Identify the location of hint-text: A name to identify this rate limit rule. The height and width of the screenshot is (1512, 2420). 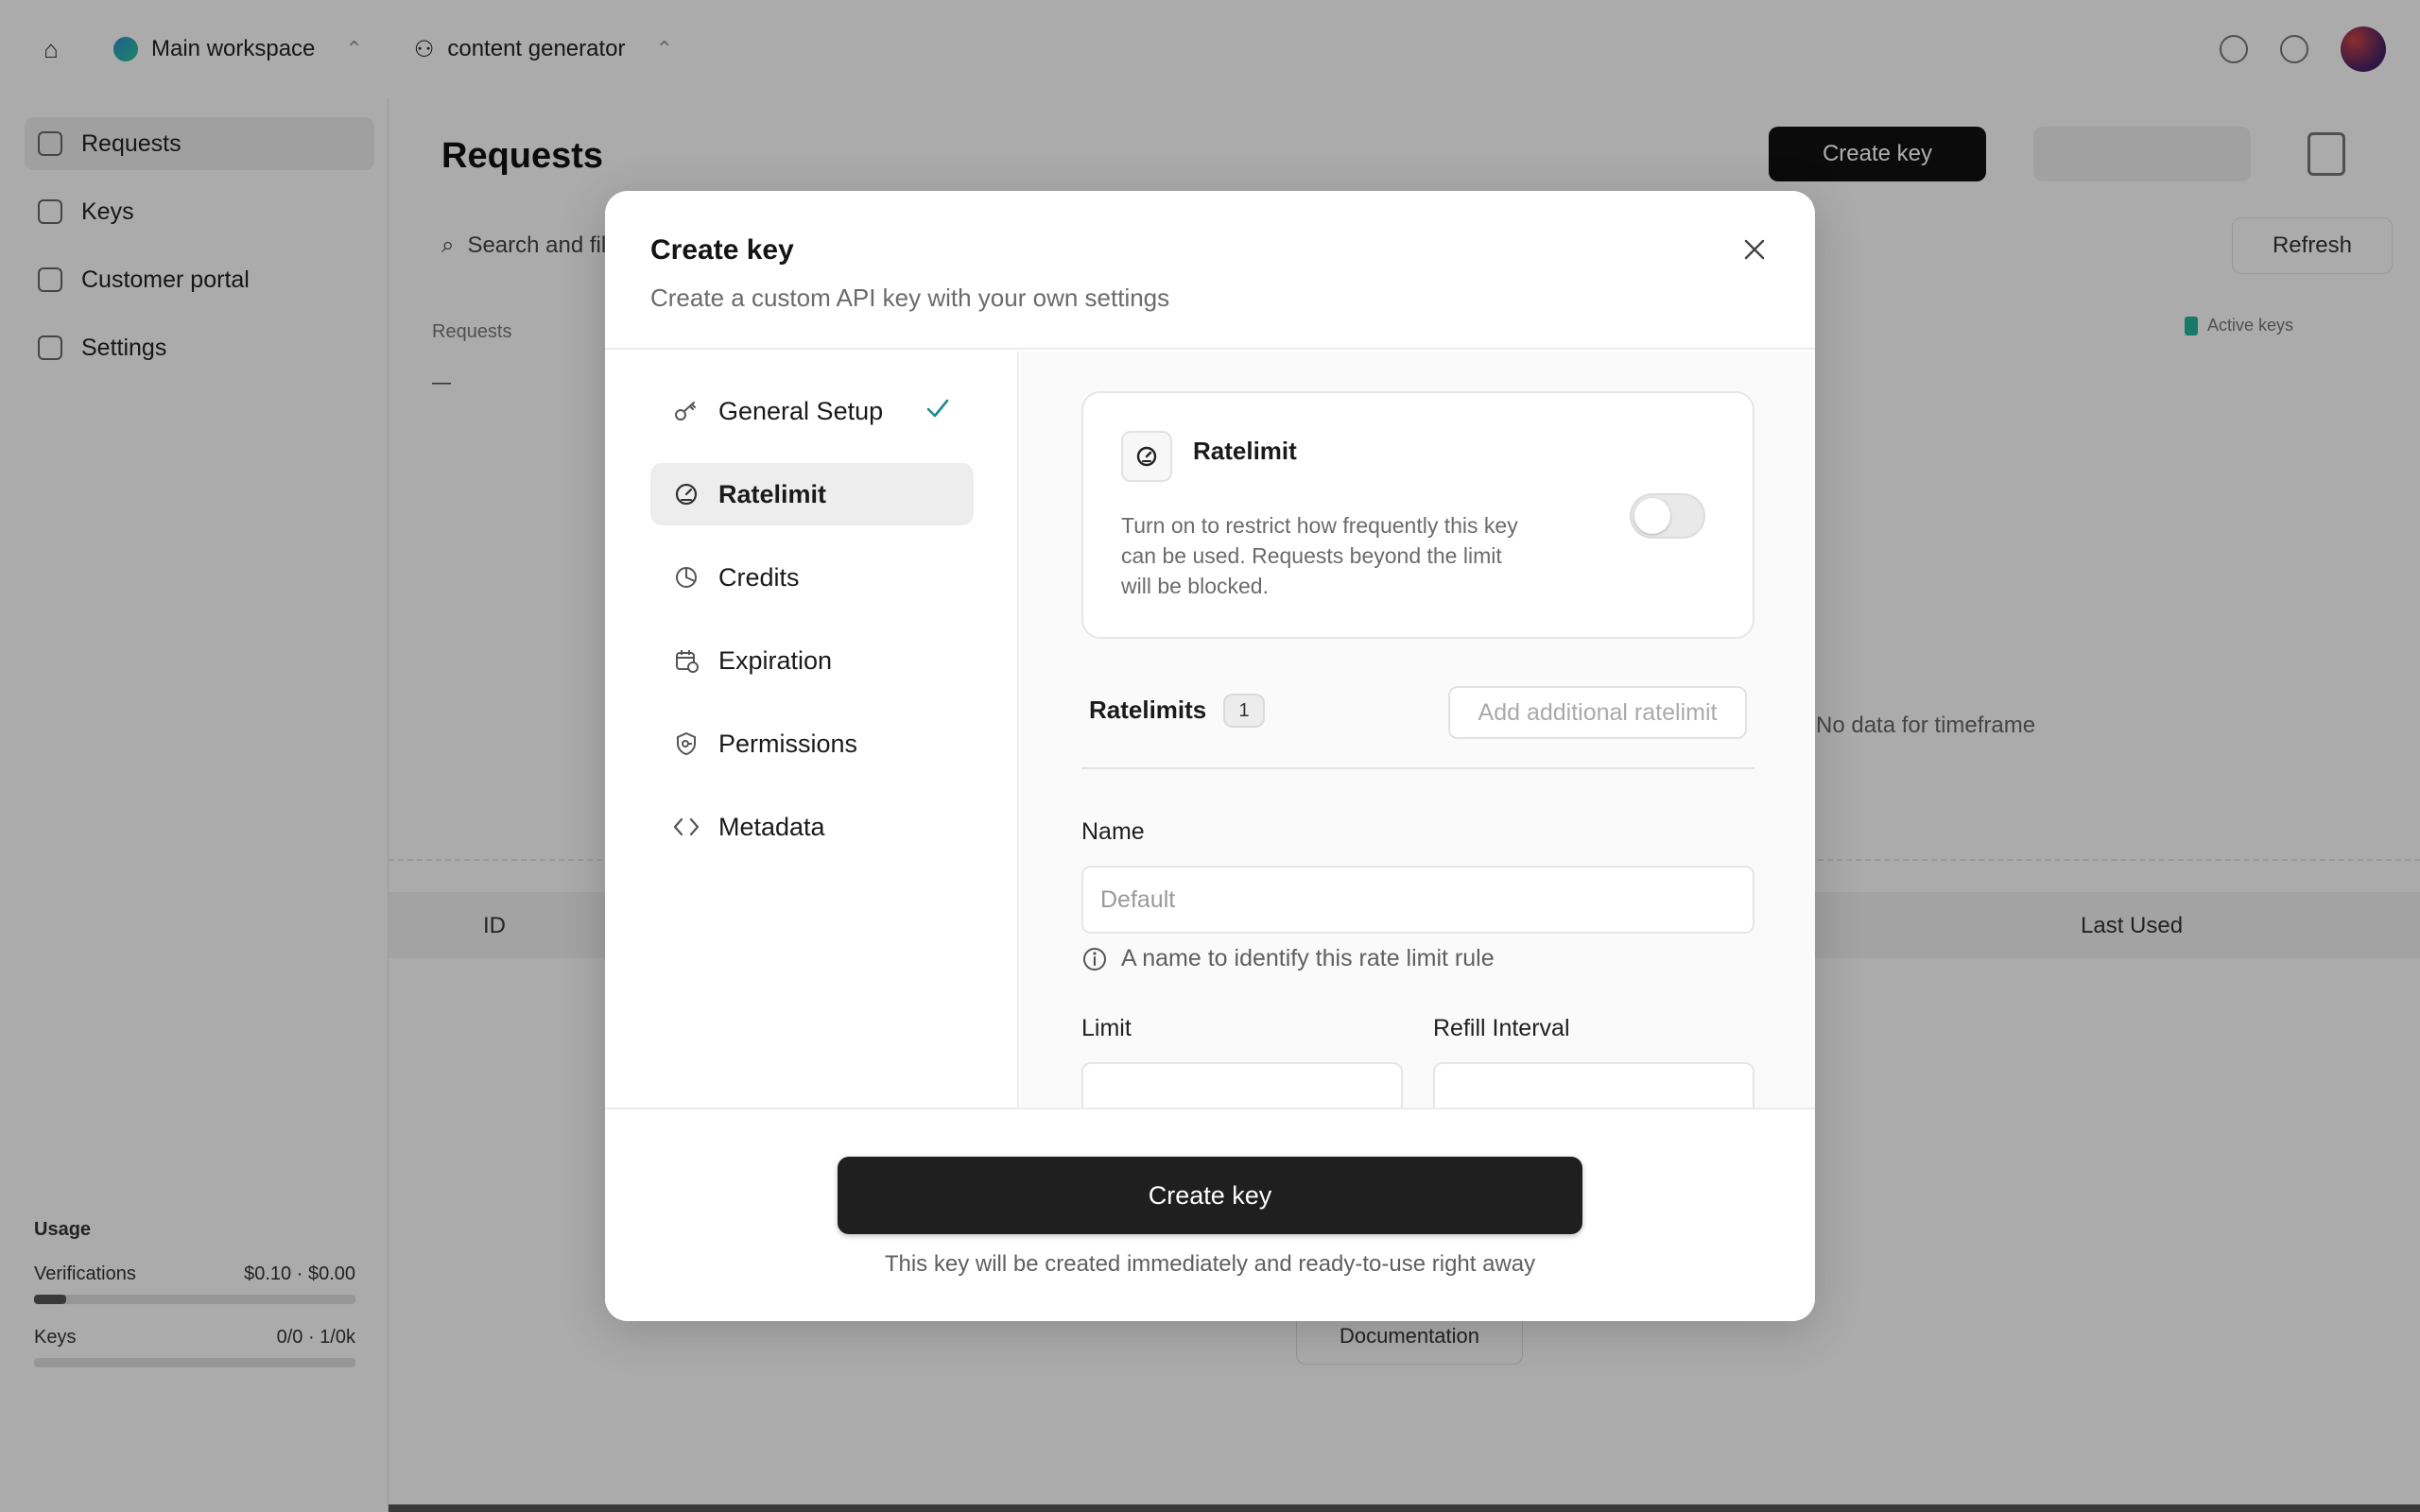
(1308, 958).